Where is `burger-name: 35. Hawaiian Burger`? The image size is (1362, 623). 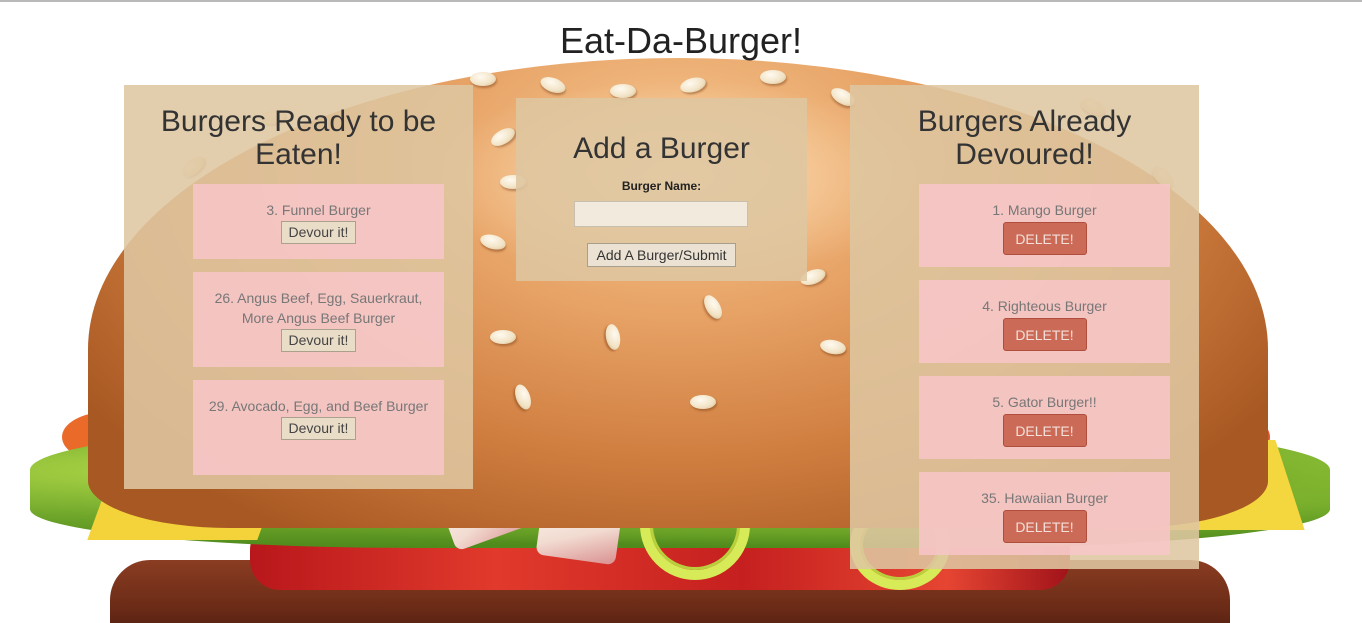
burger-name: 35. Hawaiian Burger is located at coordinates (1044, 498).